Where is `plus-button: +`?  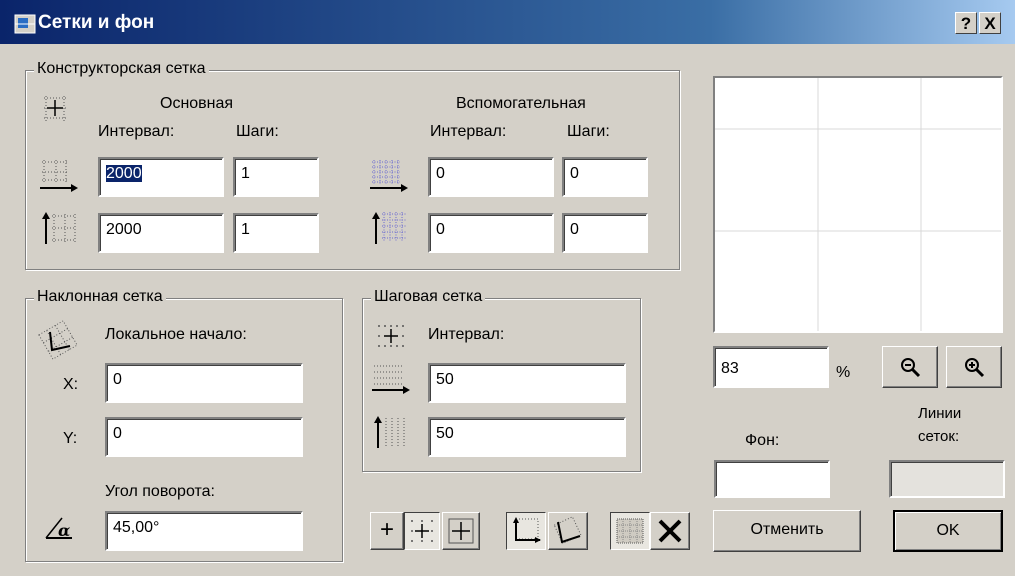 plus-button: + is located at coordinates (387, 531).